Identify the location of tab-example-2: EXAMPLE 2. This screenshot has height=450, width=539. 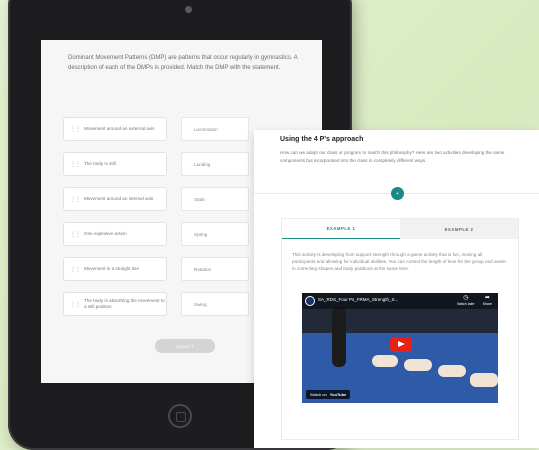
(459, 229).